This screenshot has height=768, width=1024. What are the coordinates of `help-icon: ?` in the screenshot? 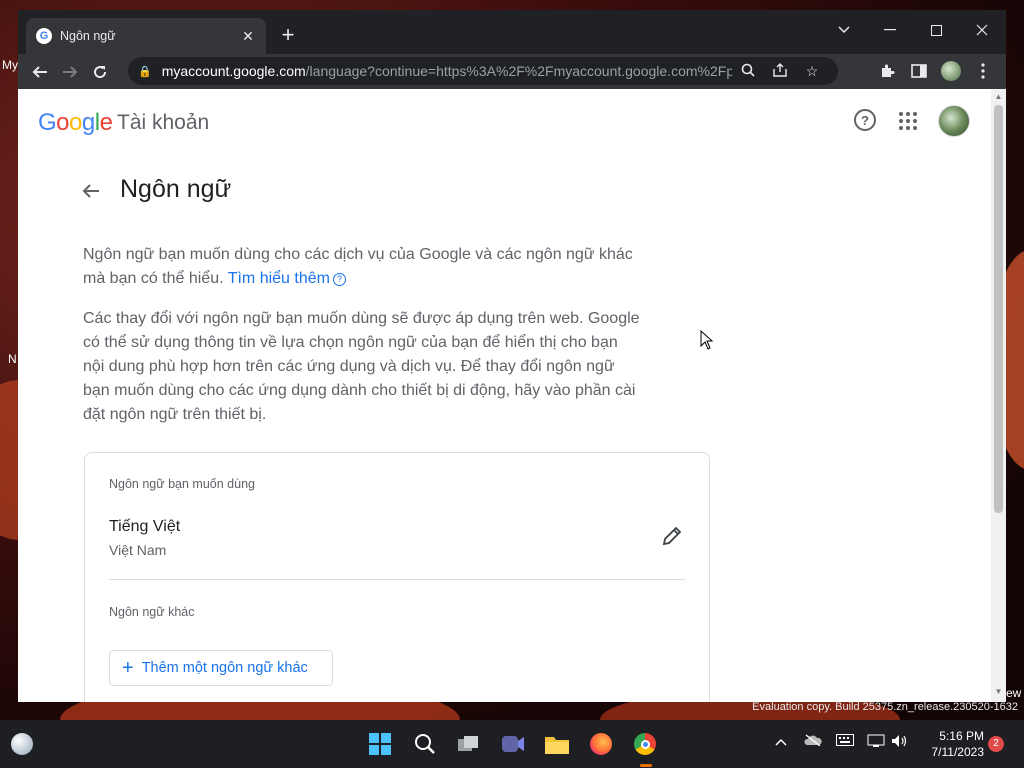 It's located at (865, 120).